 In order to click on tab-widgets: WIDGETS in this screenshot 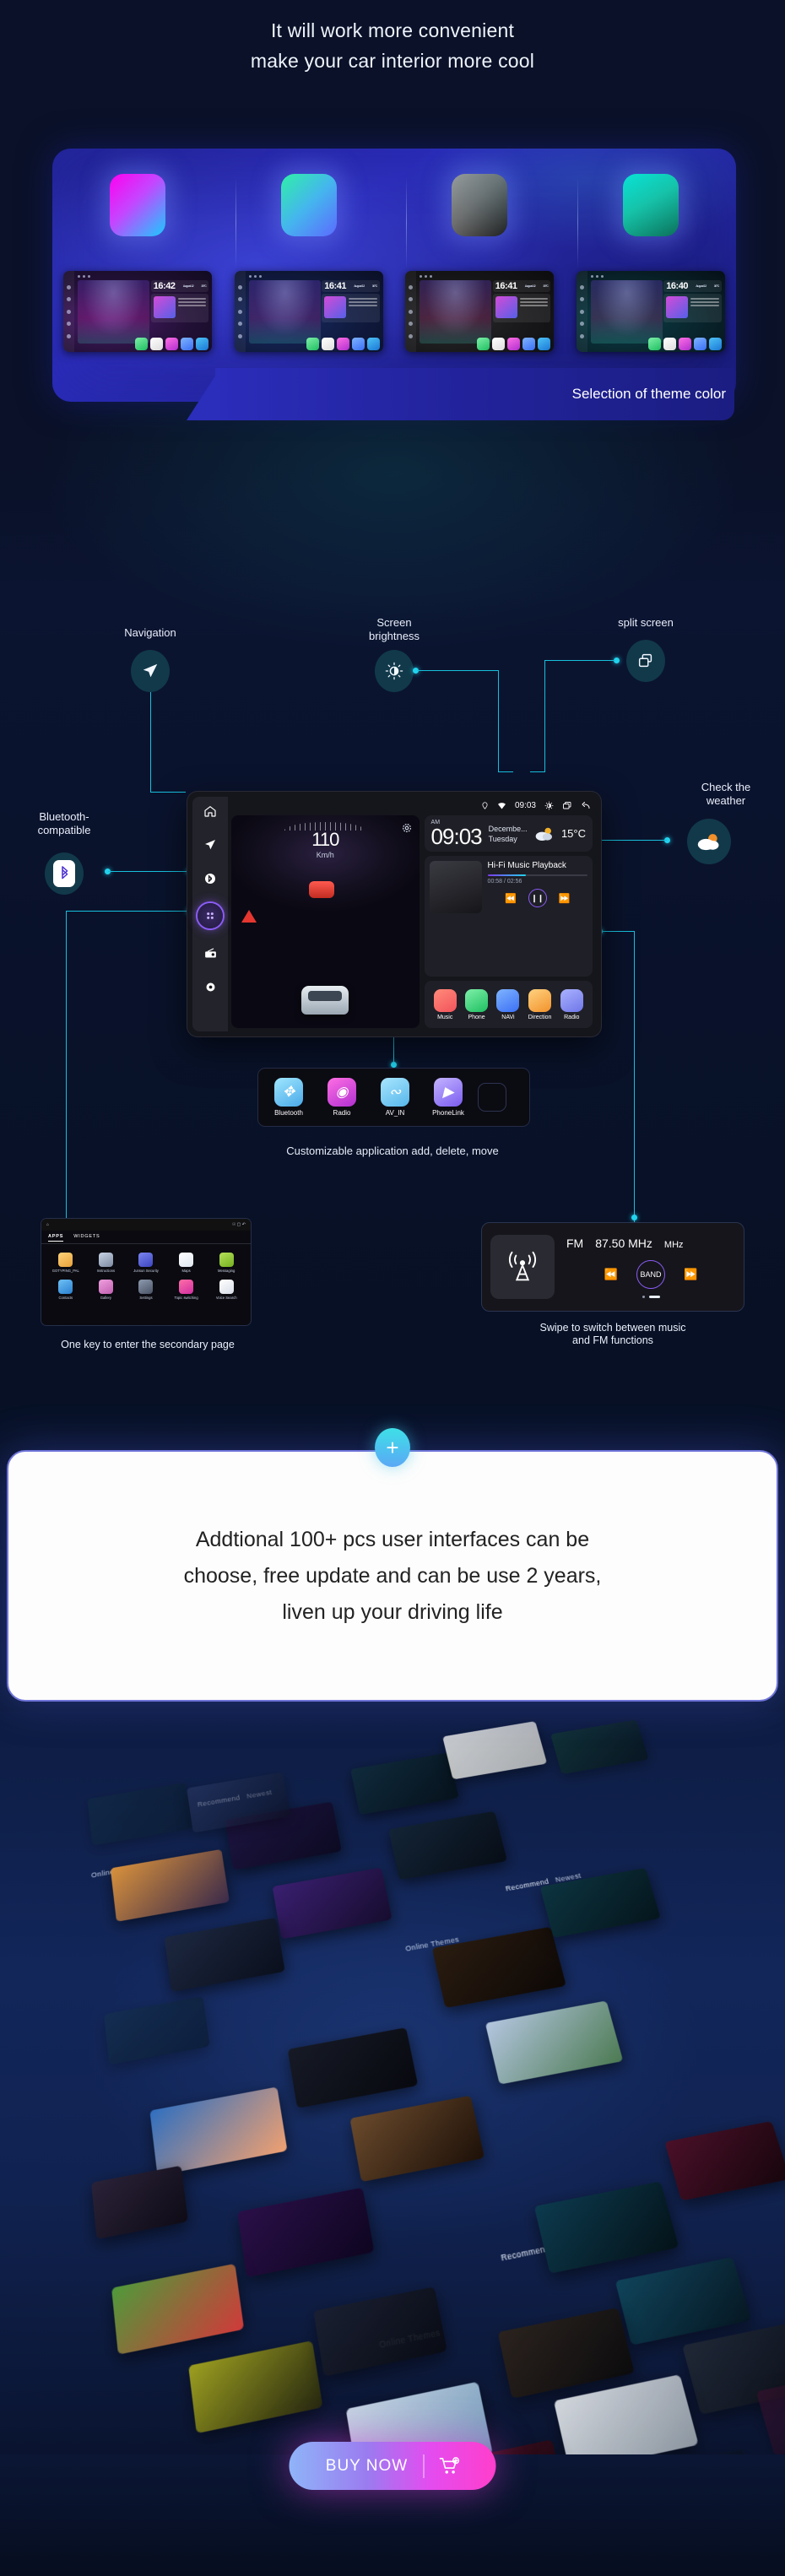, I will do `click(86, 1238)`.